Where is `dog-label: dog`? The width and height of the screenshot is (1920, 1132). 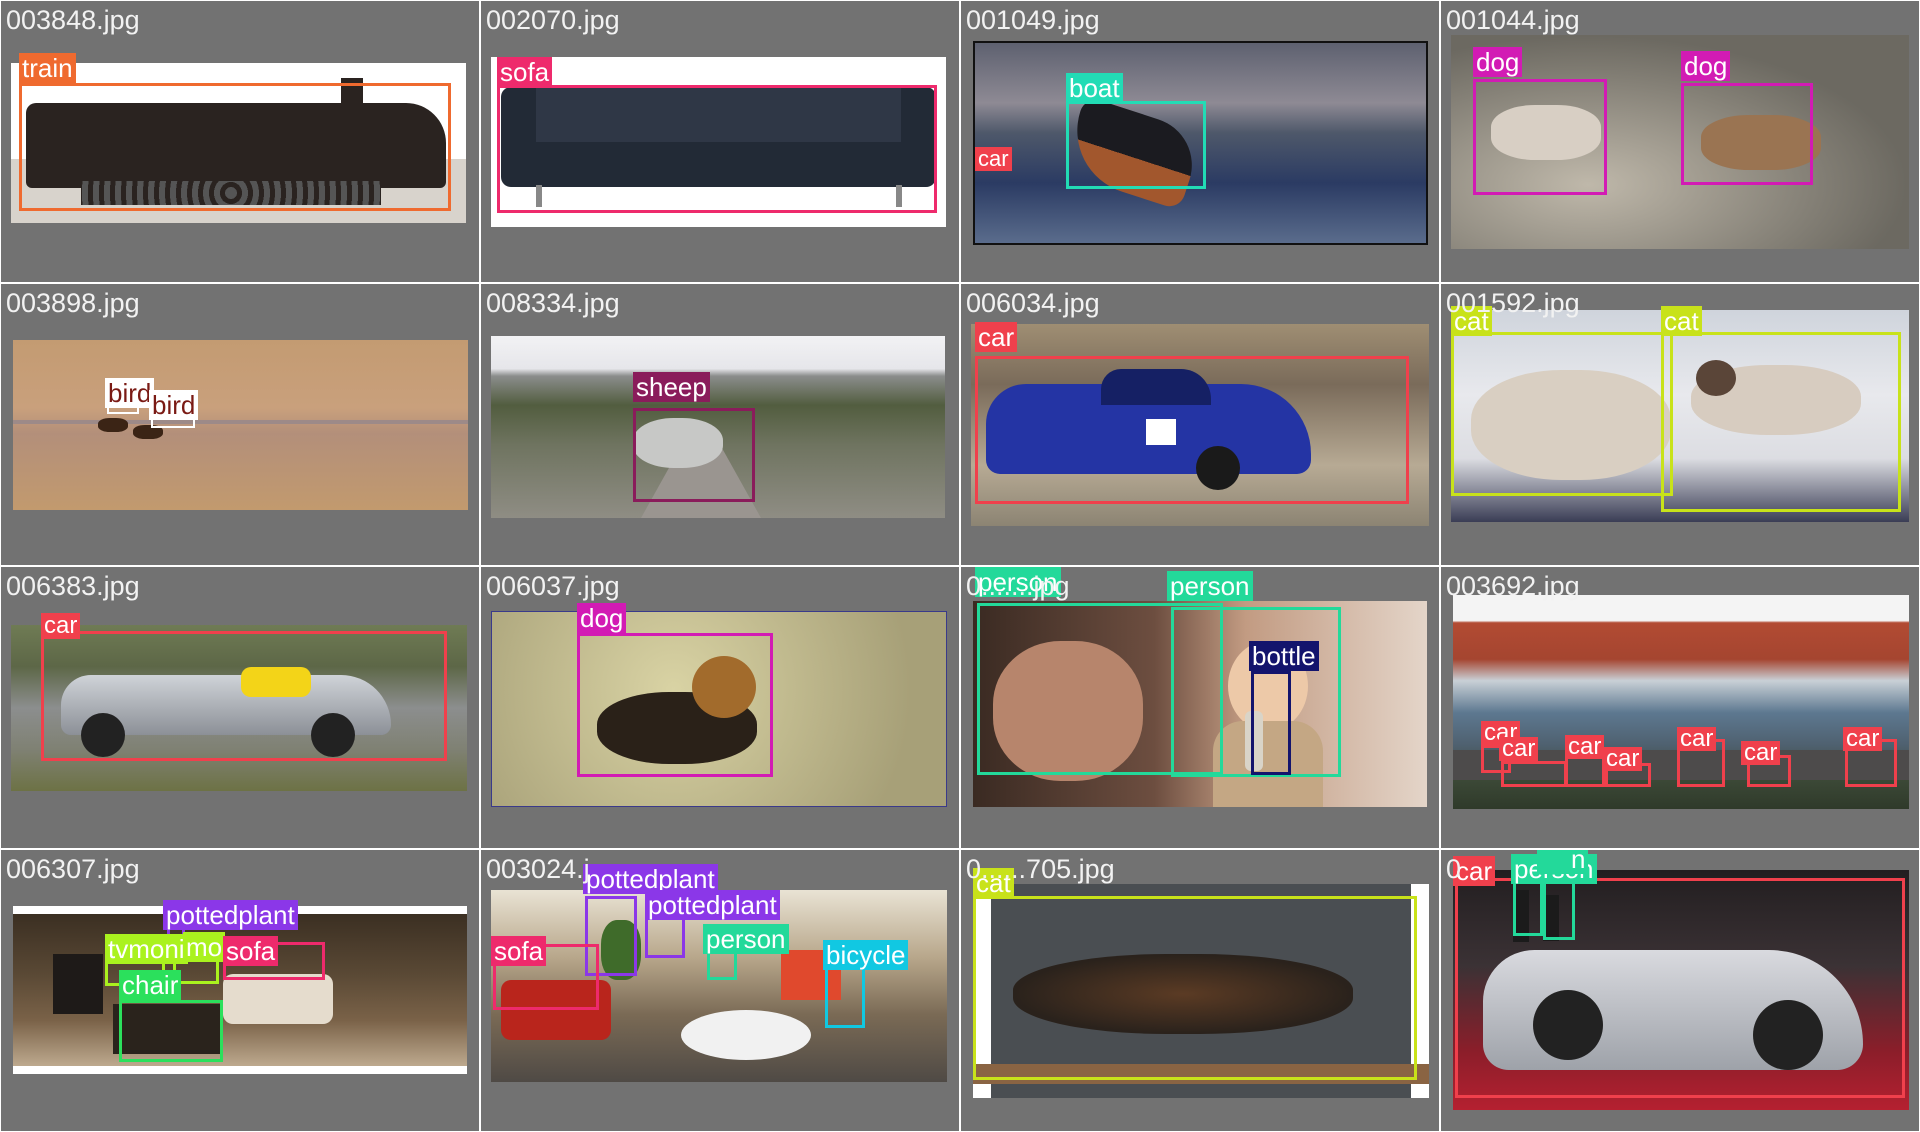 dog-label: dog is located at coordinates (602, 618).